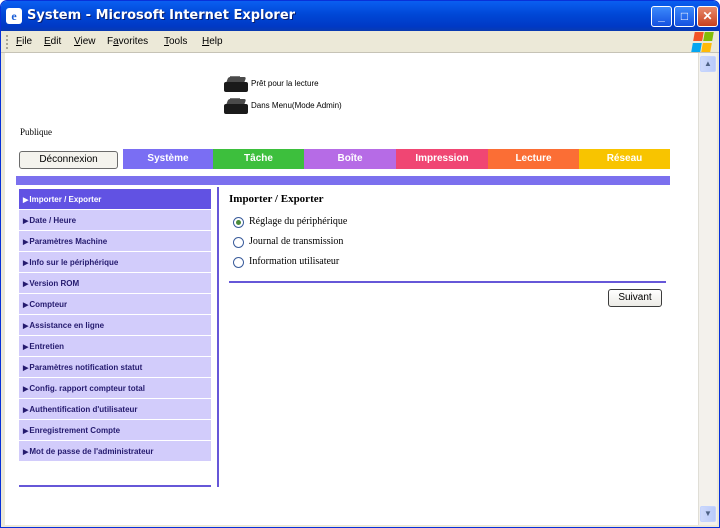 This screenshot has width=720, height=528. I want to click on sidebar-item-assistance: ▶Assistance en ligne, so click(115, 325).